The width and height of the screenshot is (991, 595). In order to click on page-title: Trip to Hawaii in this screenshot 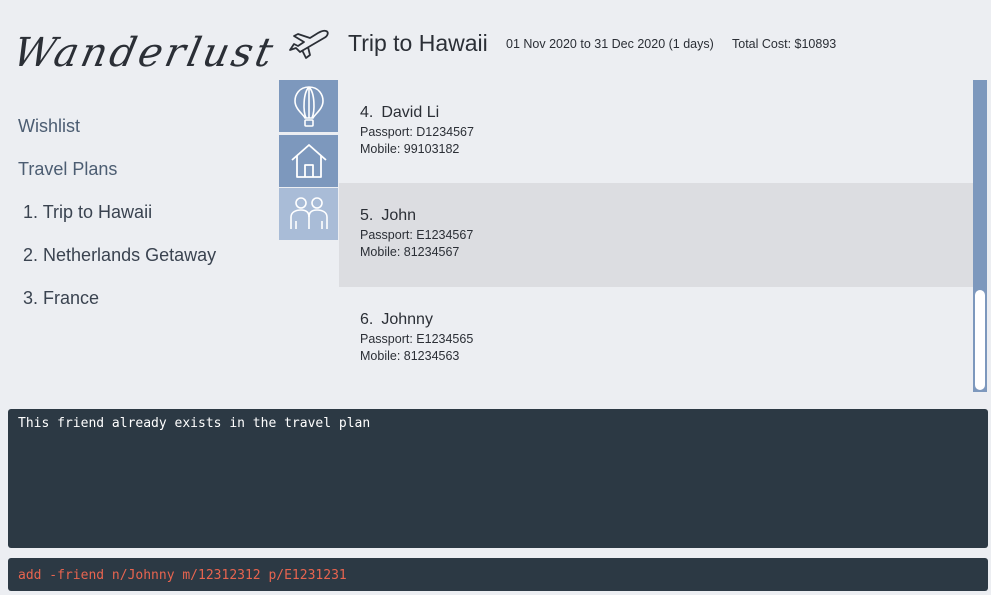, I will do `click(418, 43)`.